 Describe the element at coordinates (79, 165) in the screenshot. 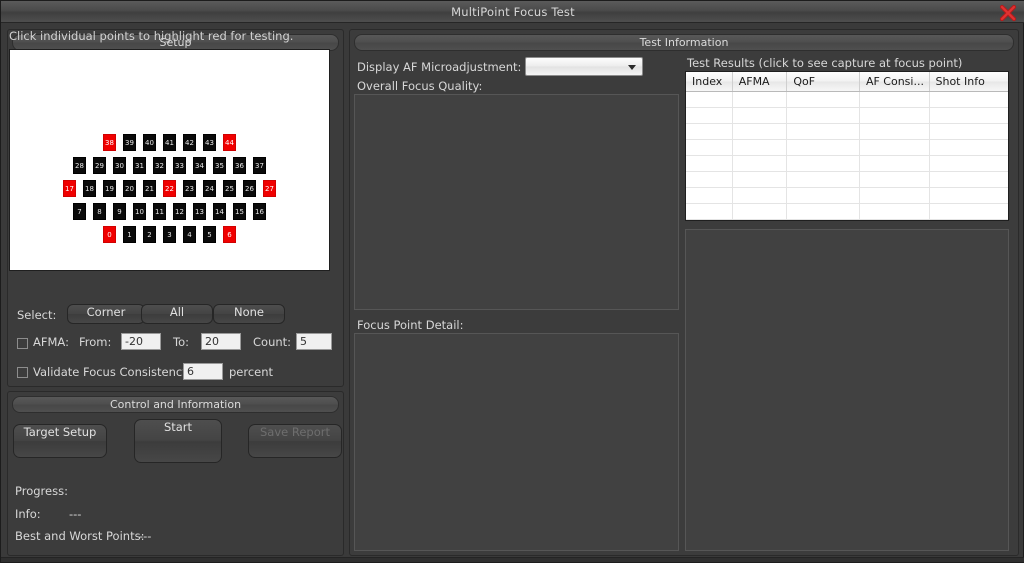

I see `focus-point-28: 28` at that location.